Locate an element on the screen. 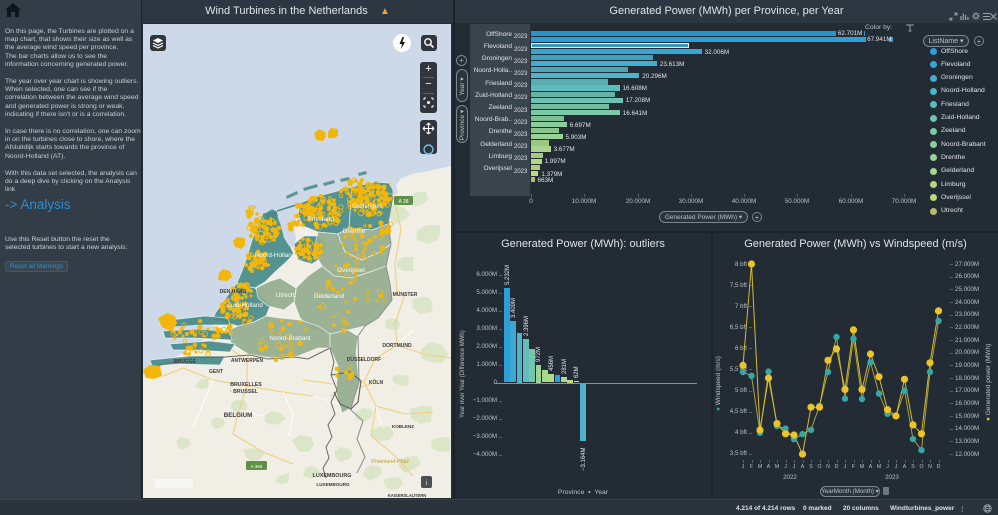 Image resolution: width=998 pixels, height=515 pixels. svg-text: KÖLN is located at coordinates (376, 382).